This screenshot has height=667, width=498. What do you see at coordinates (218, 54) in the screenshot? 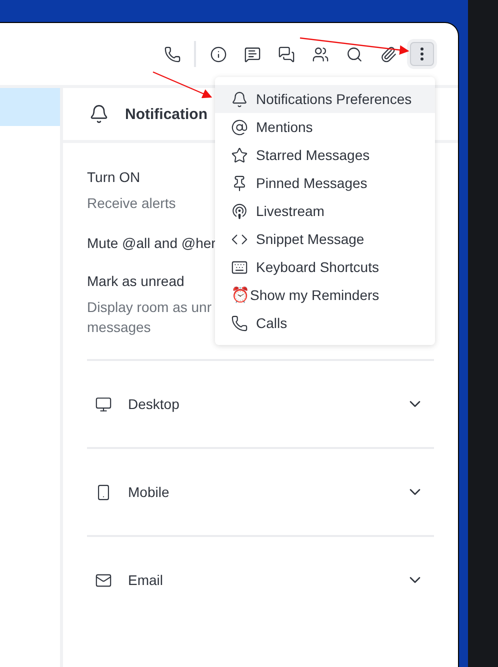
I see `info-icon` at bounding box center [218, 54].